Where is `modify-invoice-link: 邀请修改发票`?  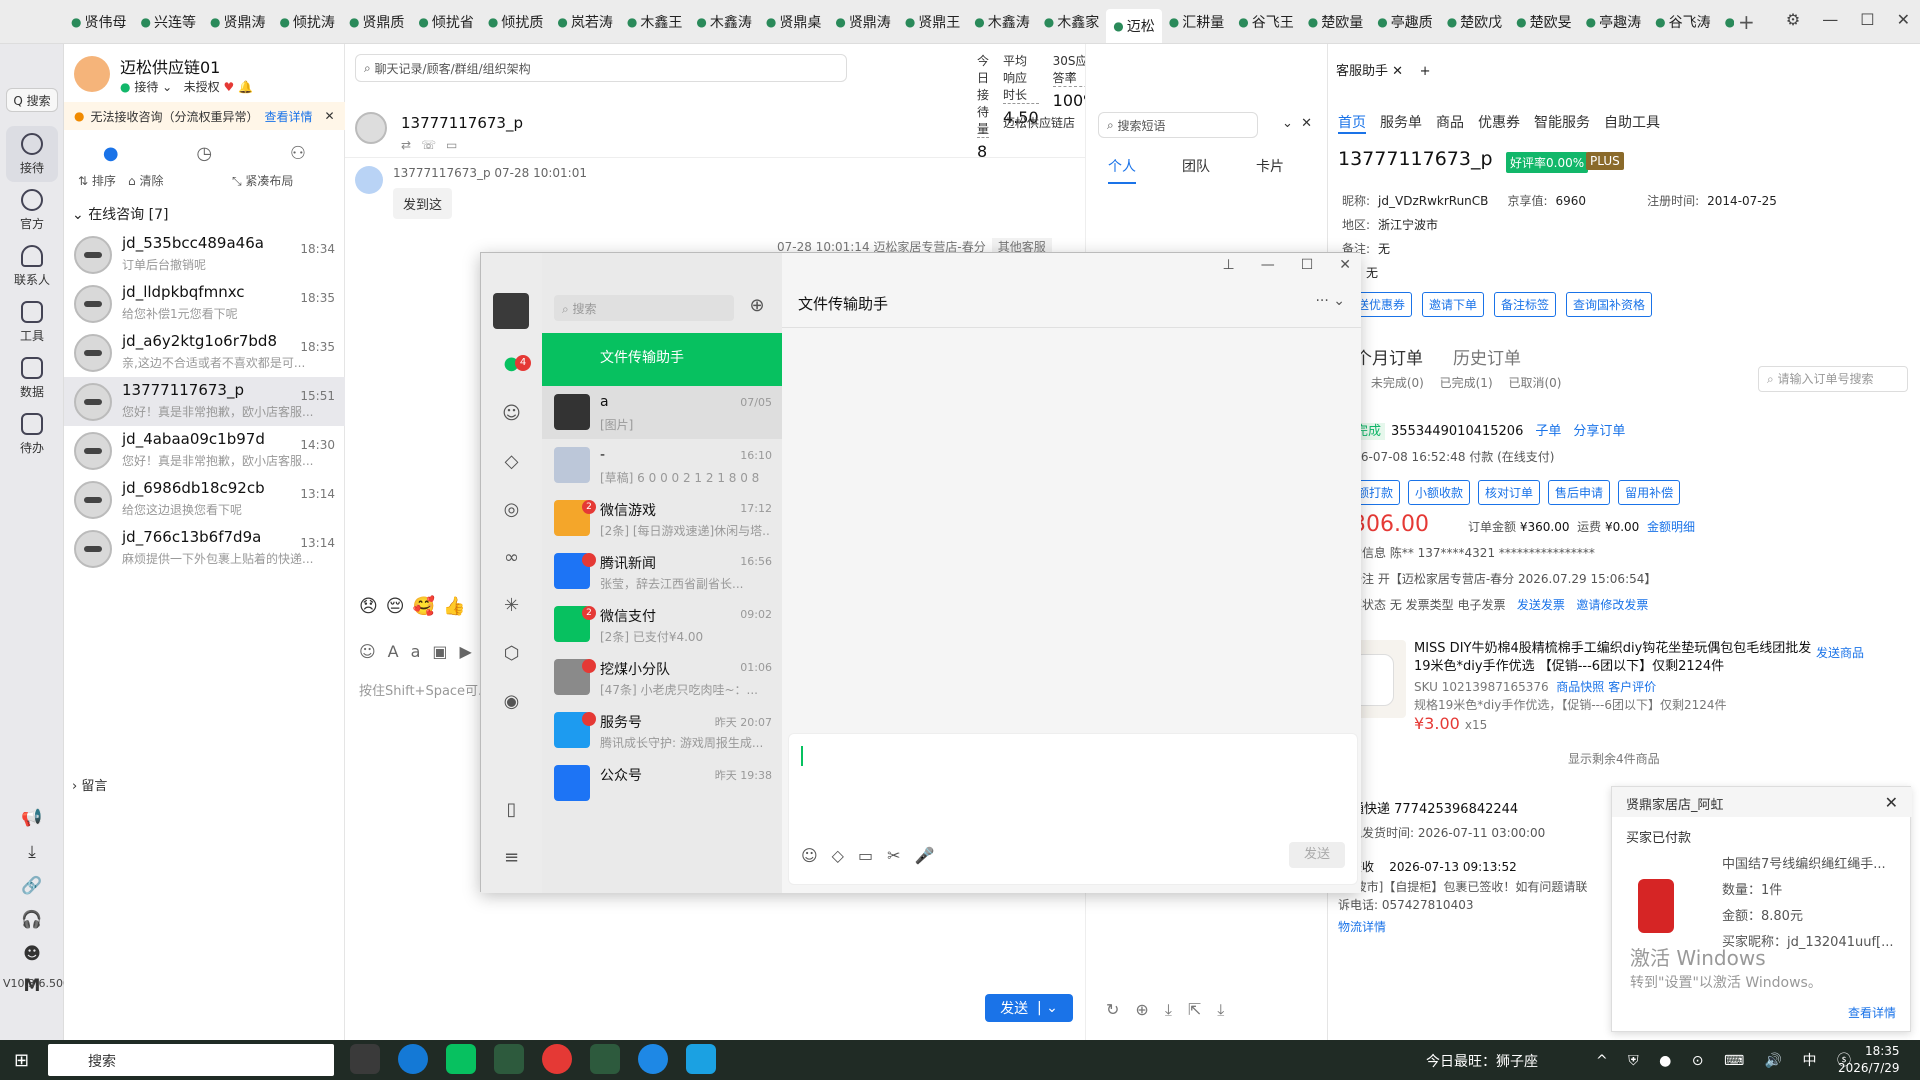
modify-invoice-link: 邀请修改发票 is located at coordinates (1612, 605).